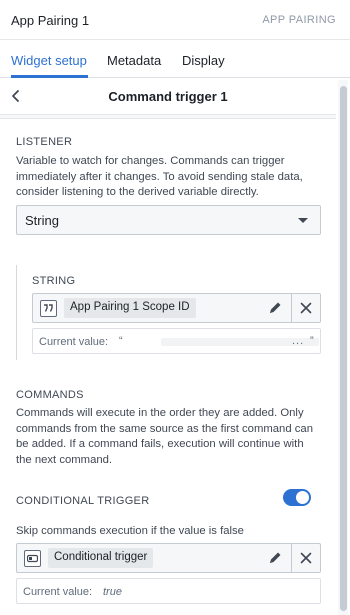 The width and height of the screenshot is (350, 615). I want to click on tab-bar: Widget setup Metadata Display, so click(175, 59).